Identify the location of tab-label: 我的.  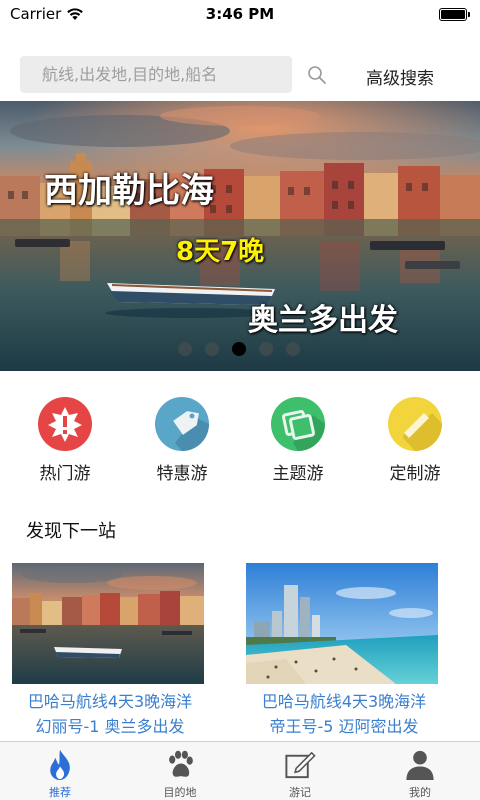
(420, 792).